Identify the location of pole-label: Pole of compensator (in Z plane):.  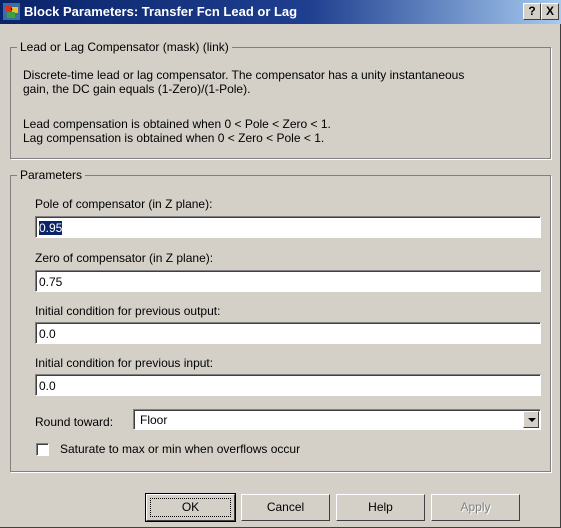
(124, 204).